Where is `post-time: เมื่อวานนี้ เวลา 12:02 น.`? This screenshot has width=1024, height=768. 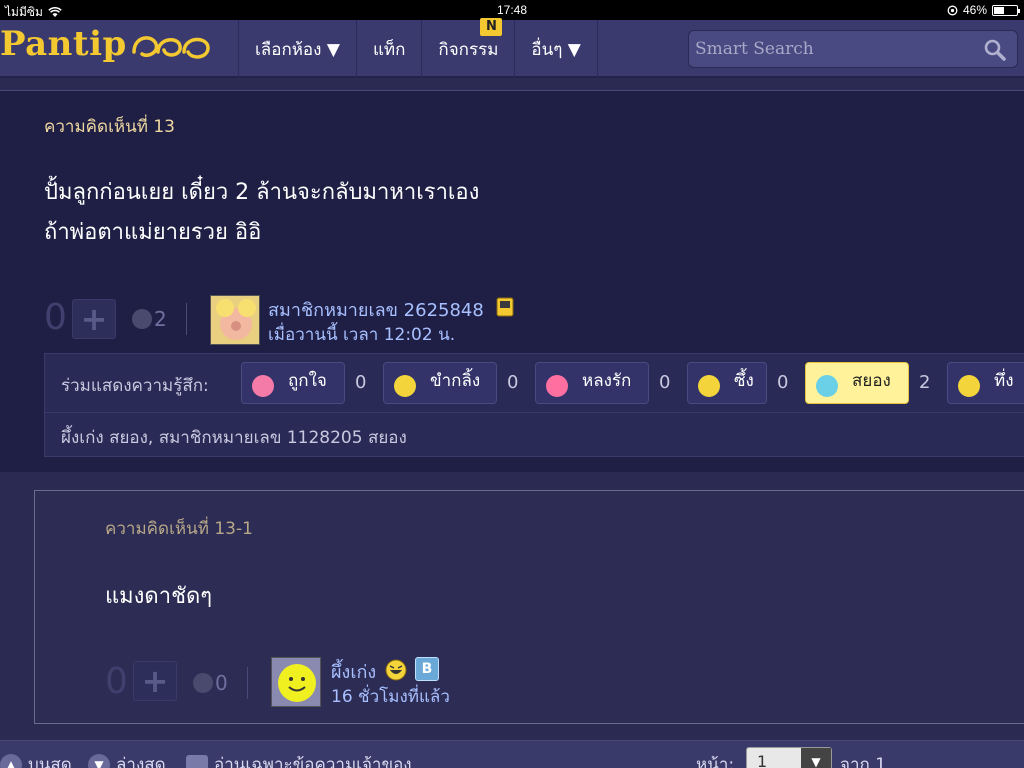
post-time: เมื่อวานนี้ เวลา 12:02 น. is located at coordinates (362, 335).